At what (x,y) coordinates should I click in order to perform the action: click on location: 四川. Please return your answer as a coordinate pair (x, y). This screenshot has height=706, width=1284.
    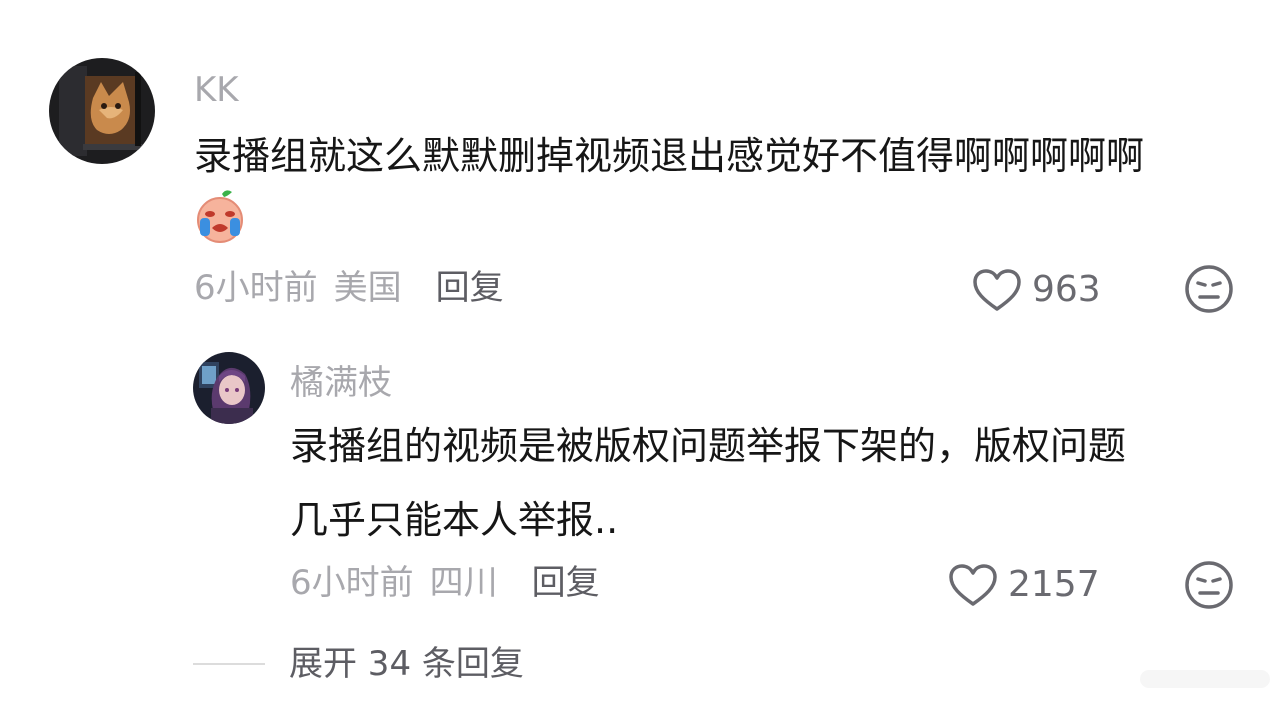
    Looking at the image, I should click on (463, 583).